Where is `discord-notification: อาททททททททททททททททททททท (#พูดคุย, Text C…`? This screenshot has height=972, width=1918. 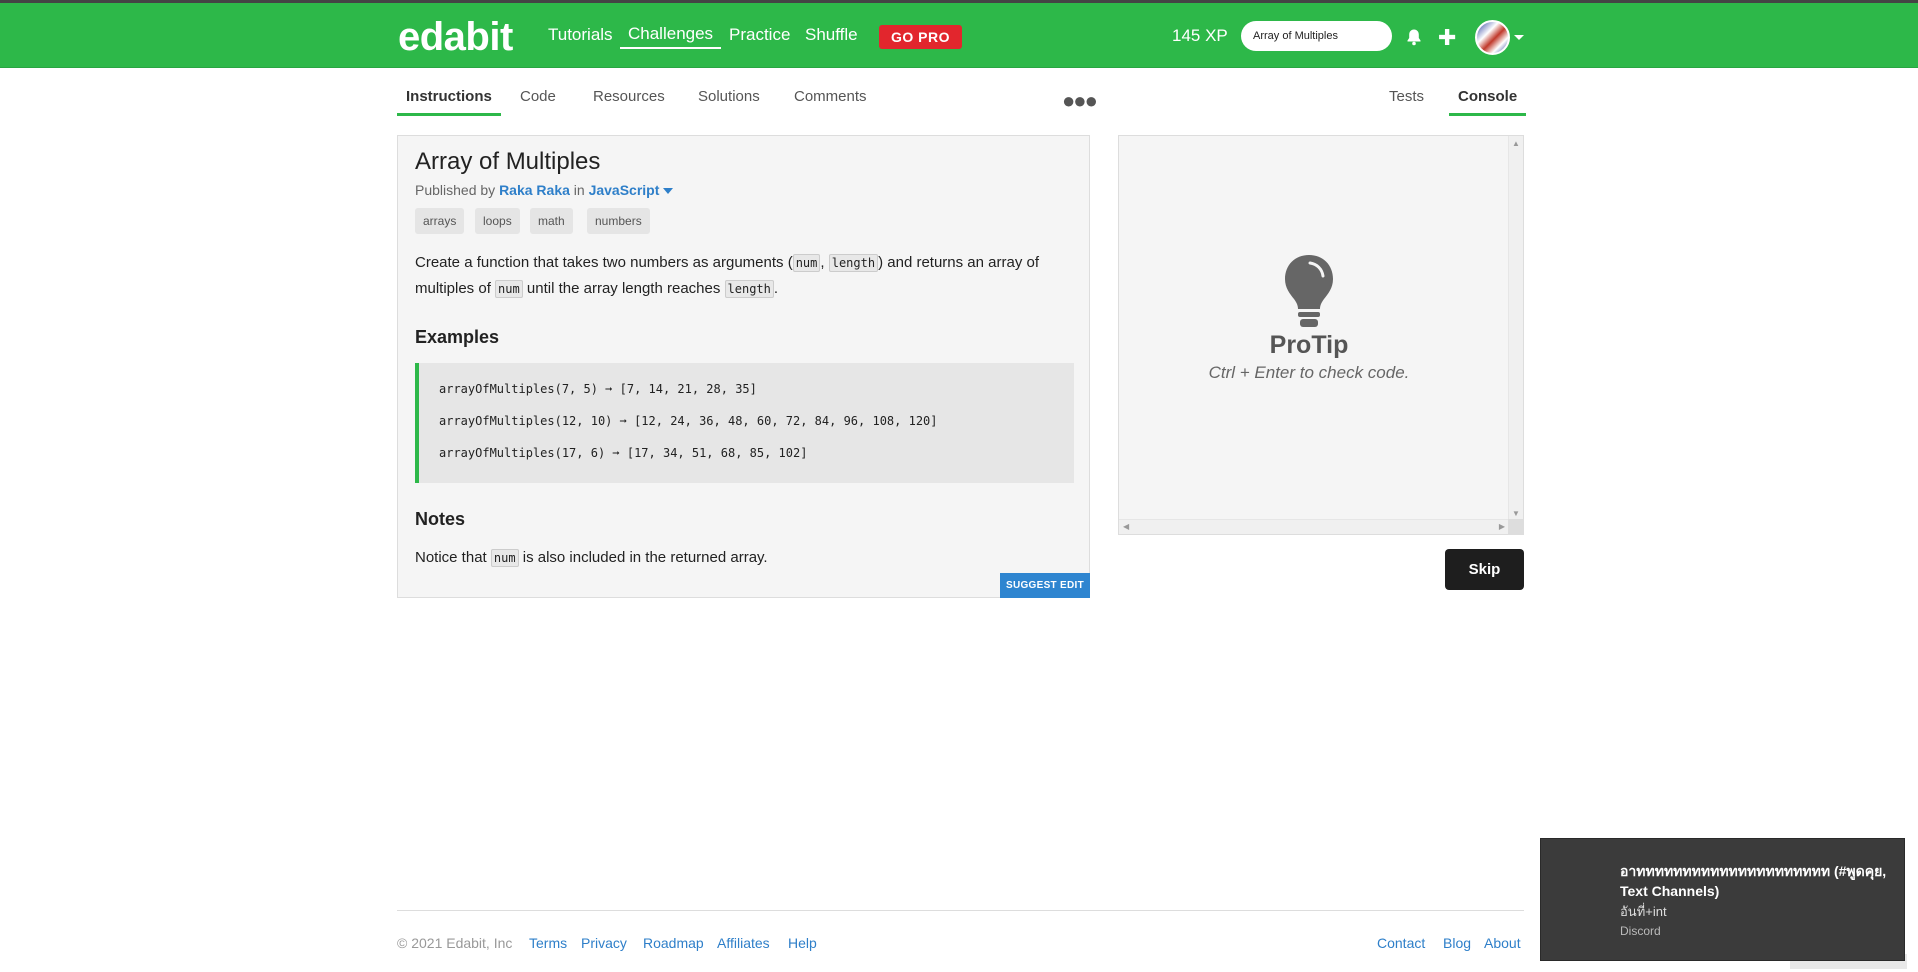
discord-notification: อาททททททททททททททททททททท (#พูดคุย, Text C… is located at coordinates (1722, 899).